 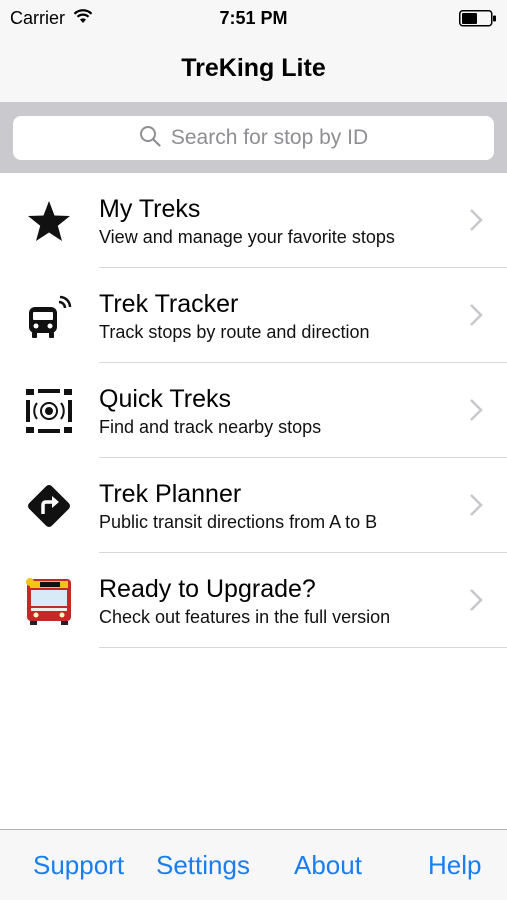 I want to click on page-title: TreKing Lite, so click(x=253, y=68).